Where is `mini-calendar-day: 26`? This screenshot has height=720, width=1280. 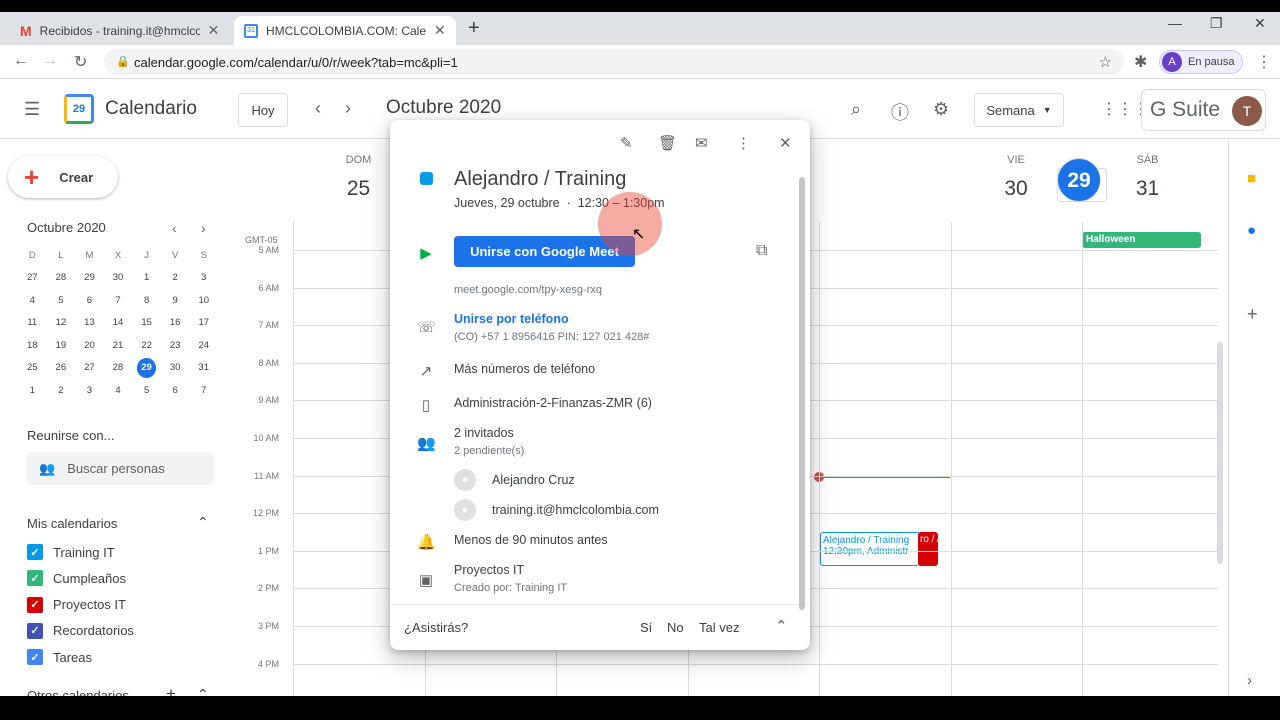 mini-calendar-day: 26 is located at coordinates (61, 367).